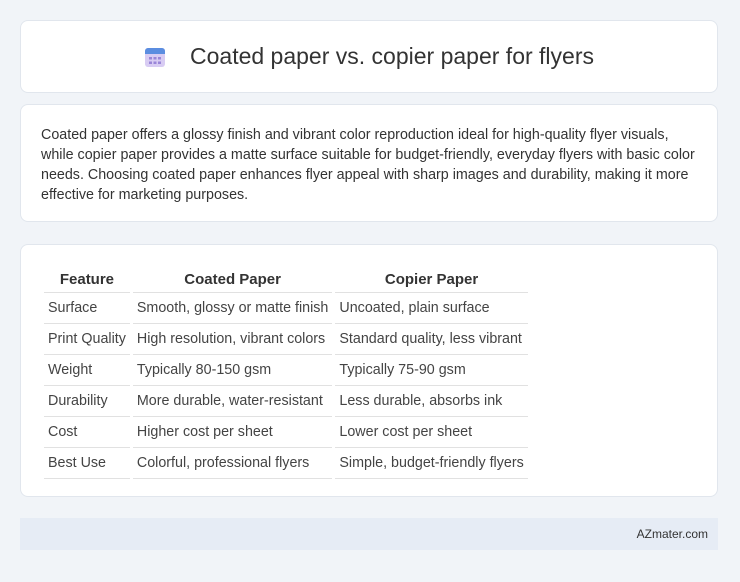 This screenshot has width=740, height=582. Describe the element at coordinates (87, 370) in the screenshot. I see `table-cell: Weight` at that location.